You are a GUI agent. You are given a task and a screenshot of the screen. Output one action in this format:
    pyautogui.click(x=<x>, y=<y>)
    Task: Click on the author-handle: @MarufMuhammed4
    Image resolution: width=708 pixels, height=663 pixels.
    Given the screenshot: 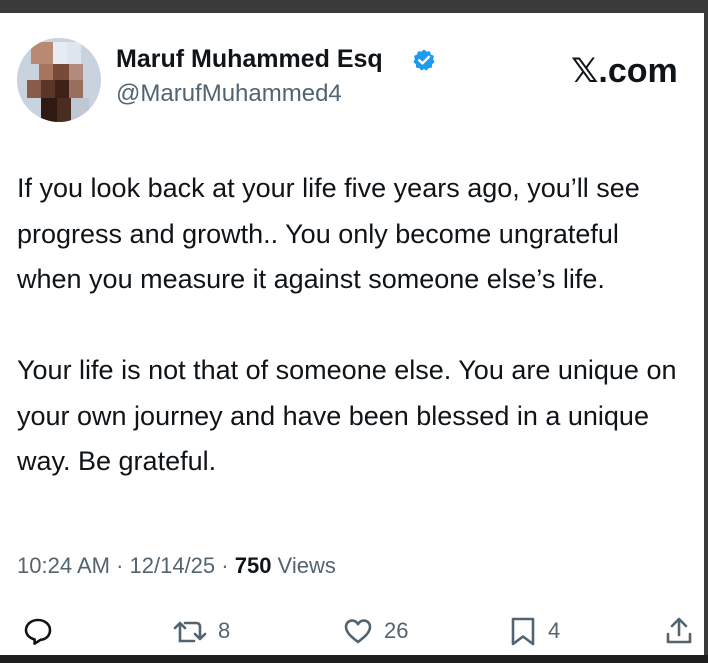 What is the action you would take?
    pyautogui.click(x=229, y=94)
    